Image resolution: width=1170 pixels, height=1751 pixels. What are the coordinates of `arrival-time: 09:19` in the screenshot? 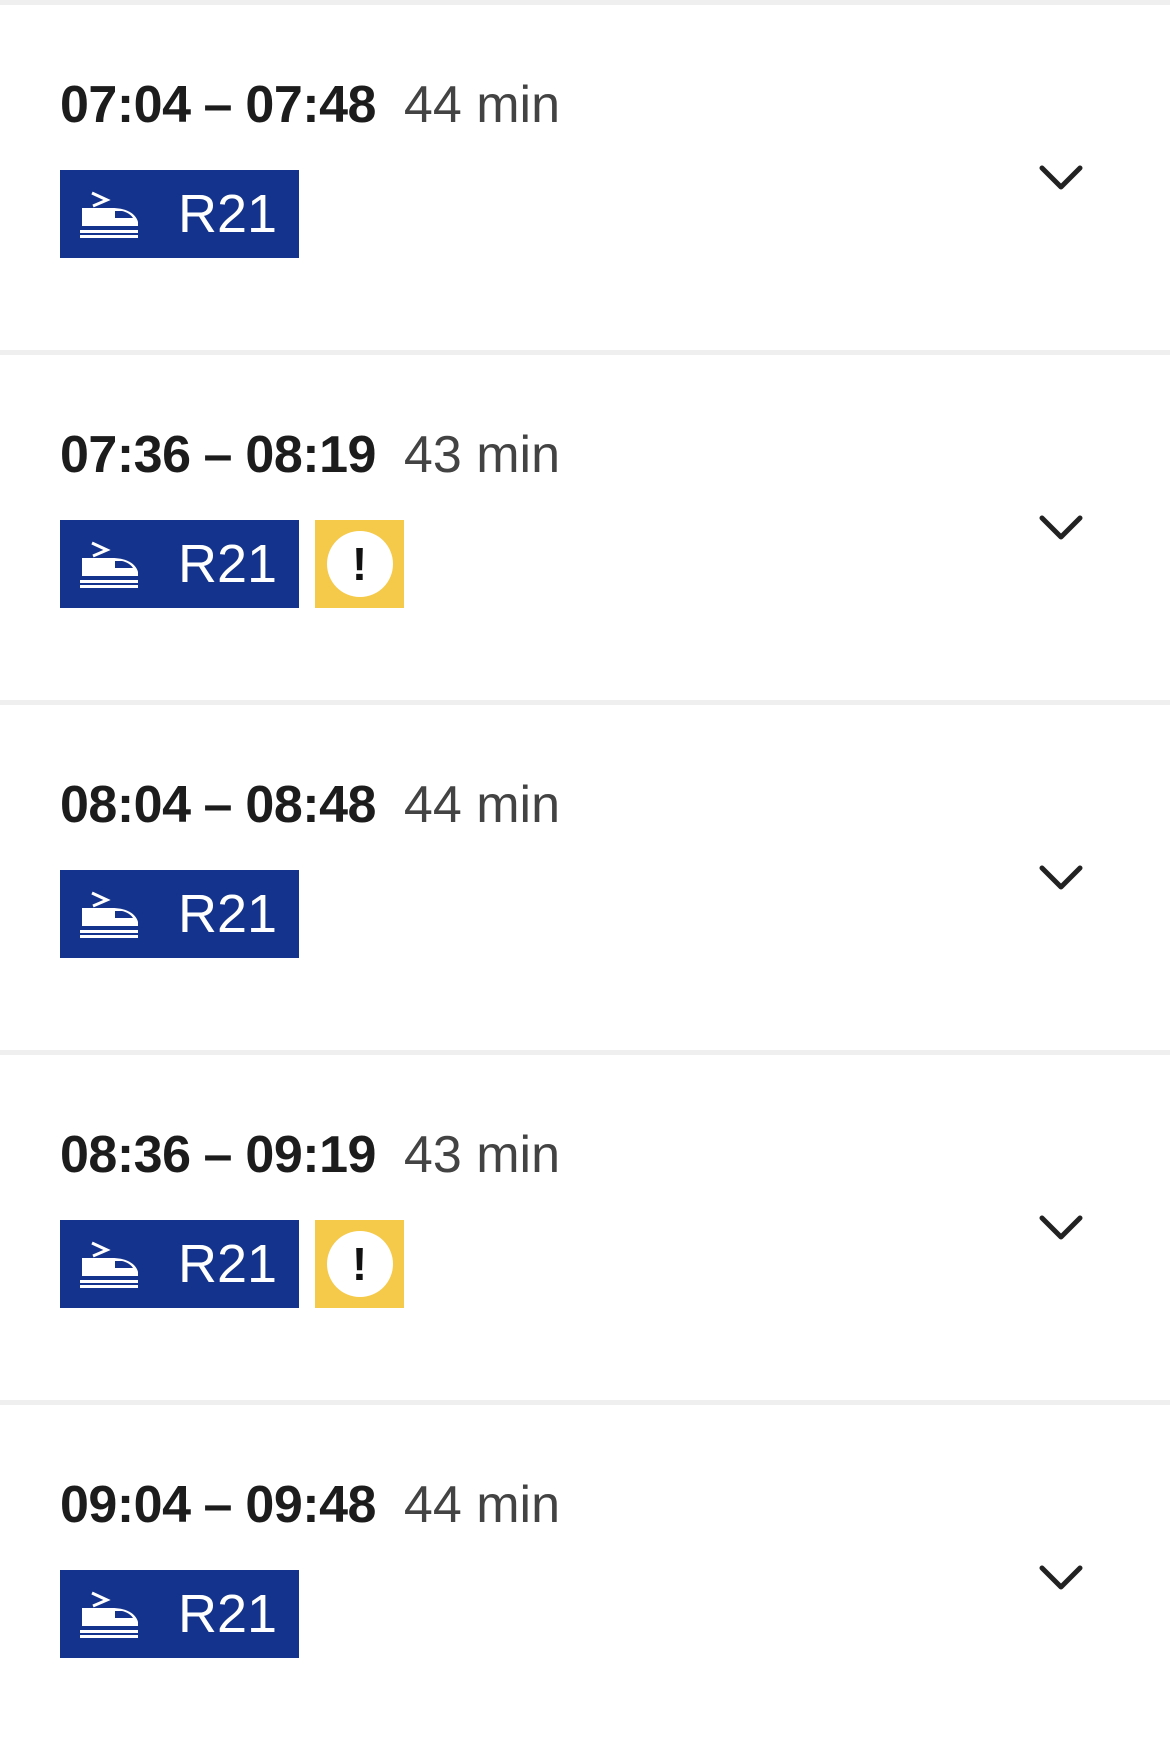 It's located at (310, 1155).